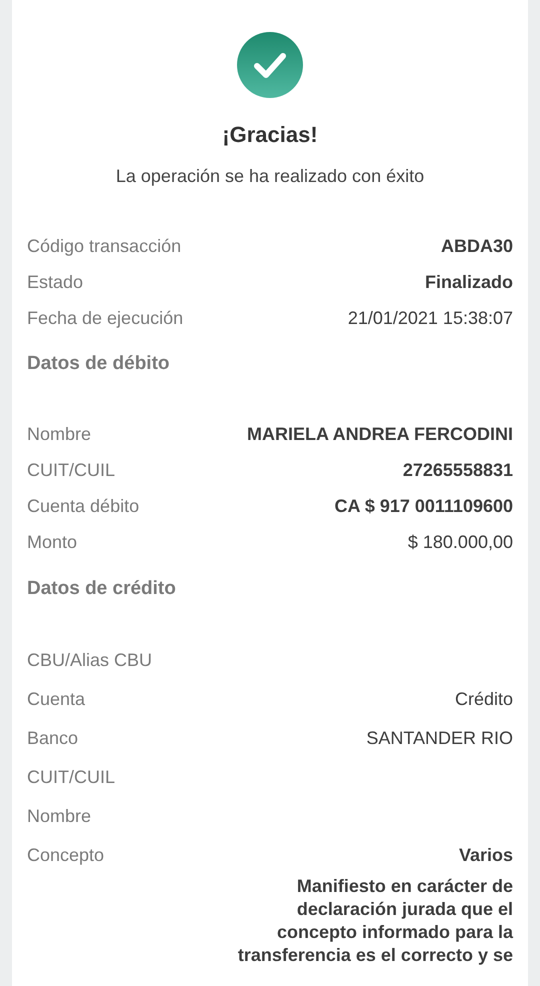  I want to click on field-value: 21/01/2021 15:38:07, so click(430, 318).